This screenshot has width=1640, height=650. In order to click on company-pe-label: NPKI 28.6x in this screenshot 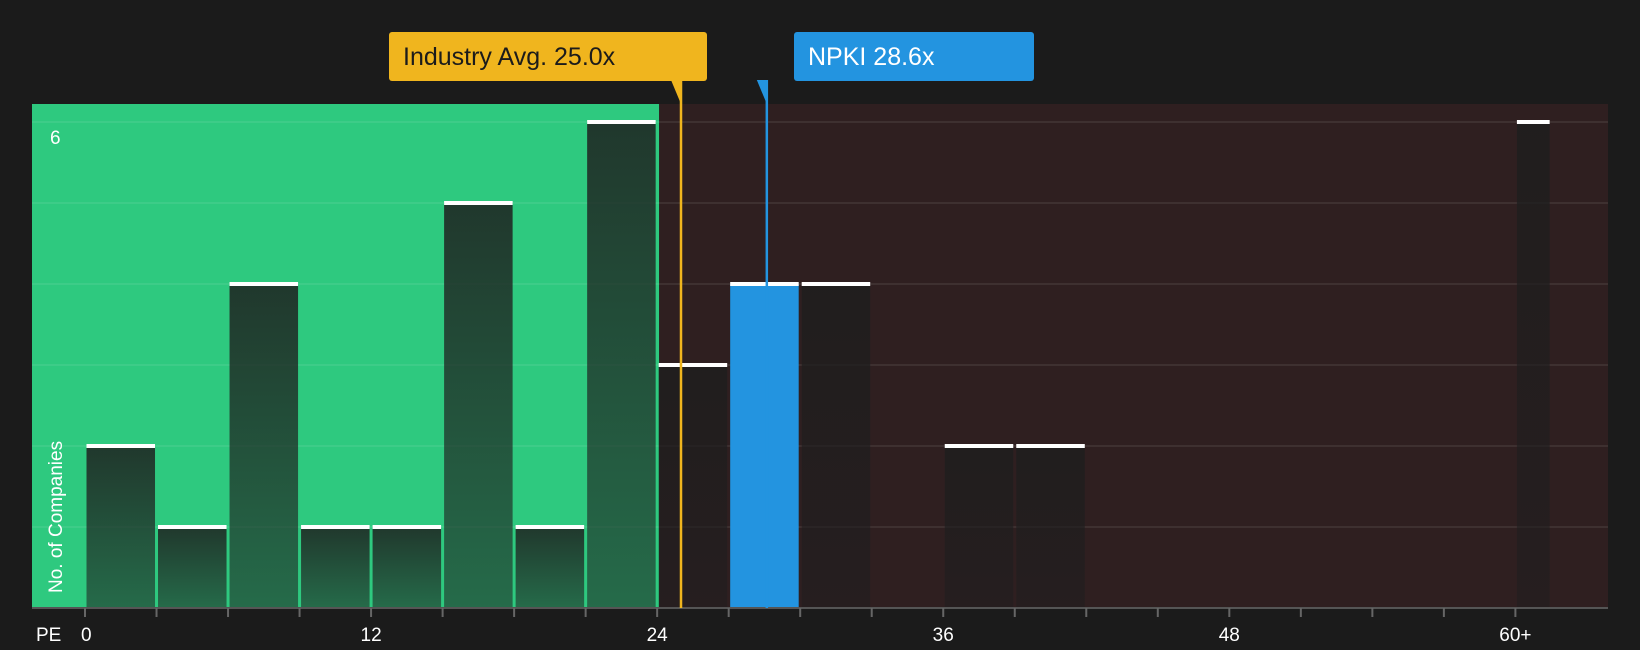, I will do `click(871, 57)`.